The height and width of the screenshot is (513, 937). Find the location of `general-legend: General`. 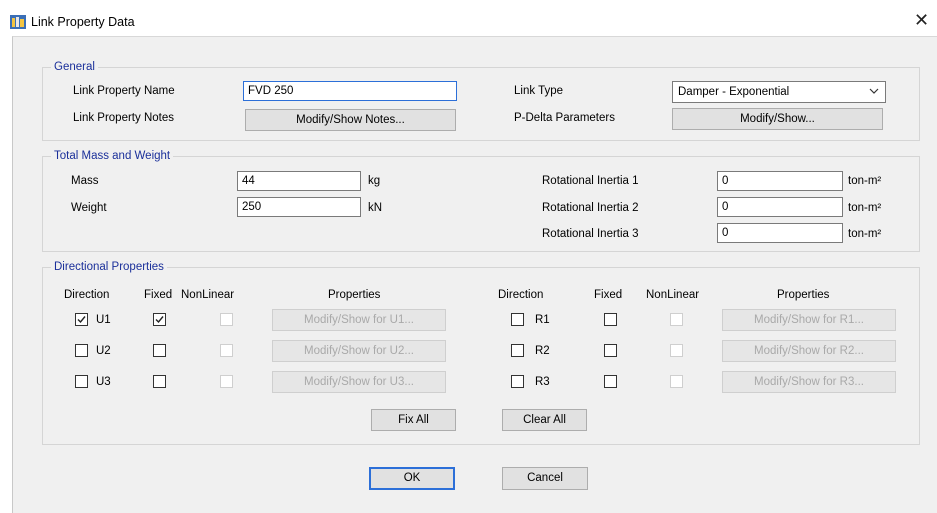

general-legend: General is located at coordinates (74, 67).